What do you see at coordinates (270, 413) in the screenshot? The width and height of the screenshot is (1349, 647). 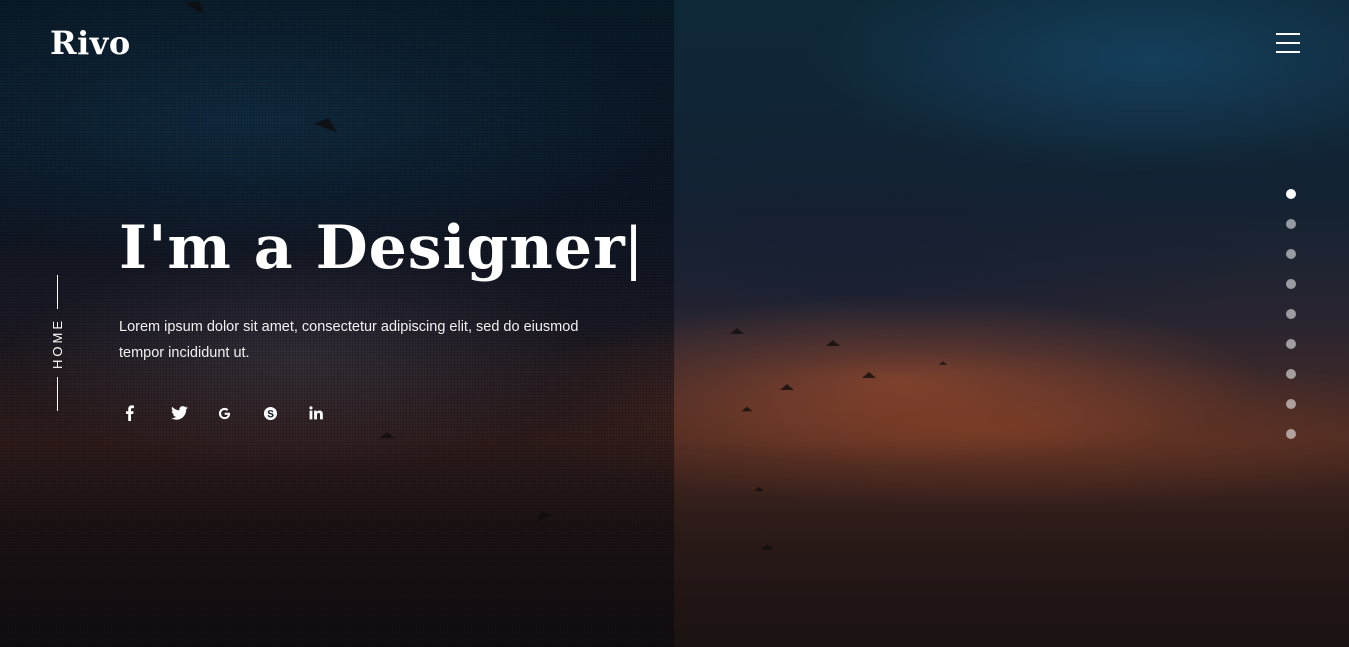 I see `skype-icon` at bounding box center [270, 413].